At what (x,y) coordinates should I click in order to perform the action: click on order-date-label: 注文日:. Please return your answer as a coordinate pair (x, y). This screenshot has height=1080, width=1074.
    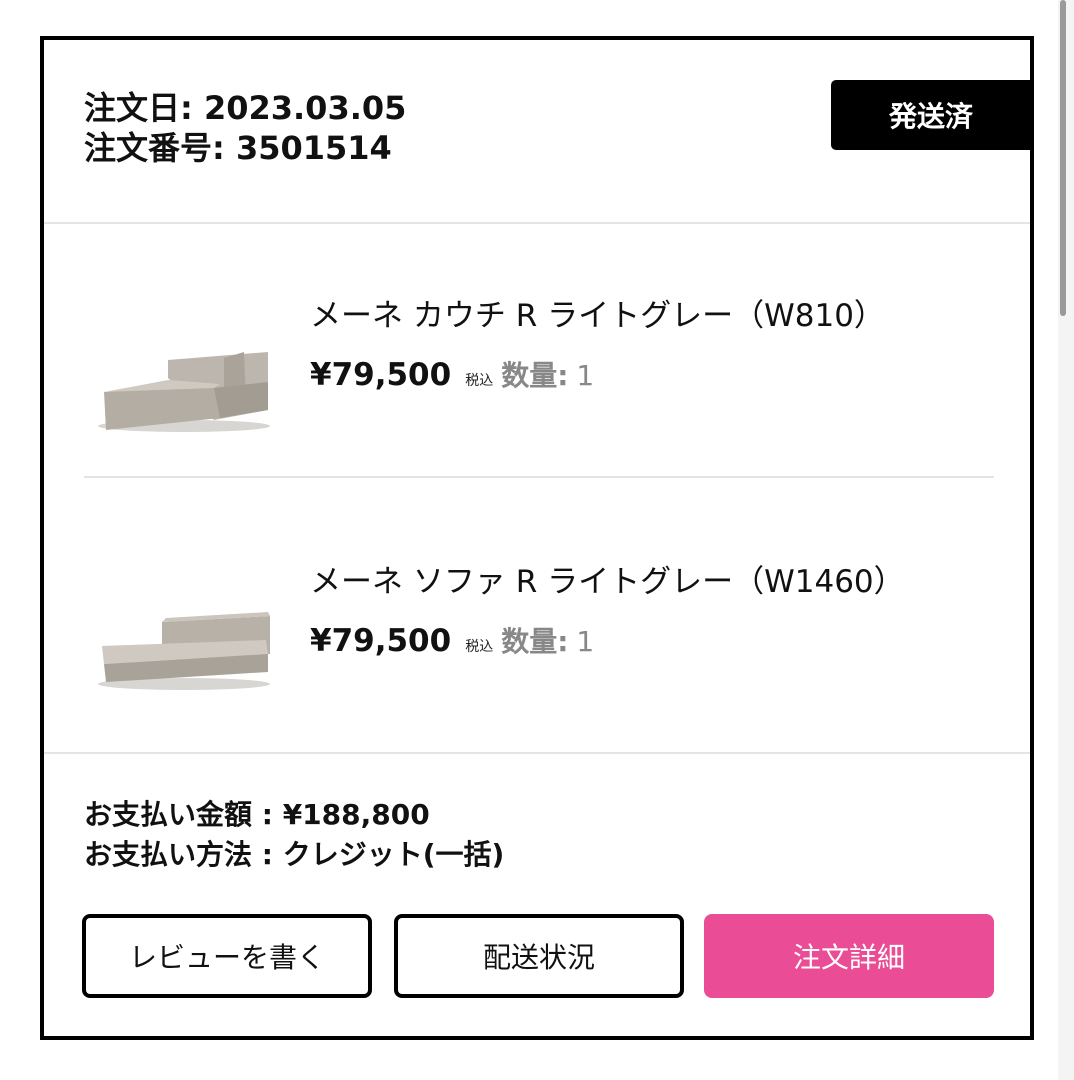
    Looking at the image, I should click on (138, 108).